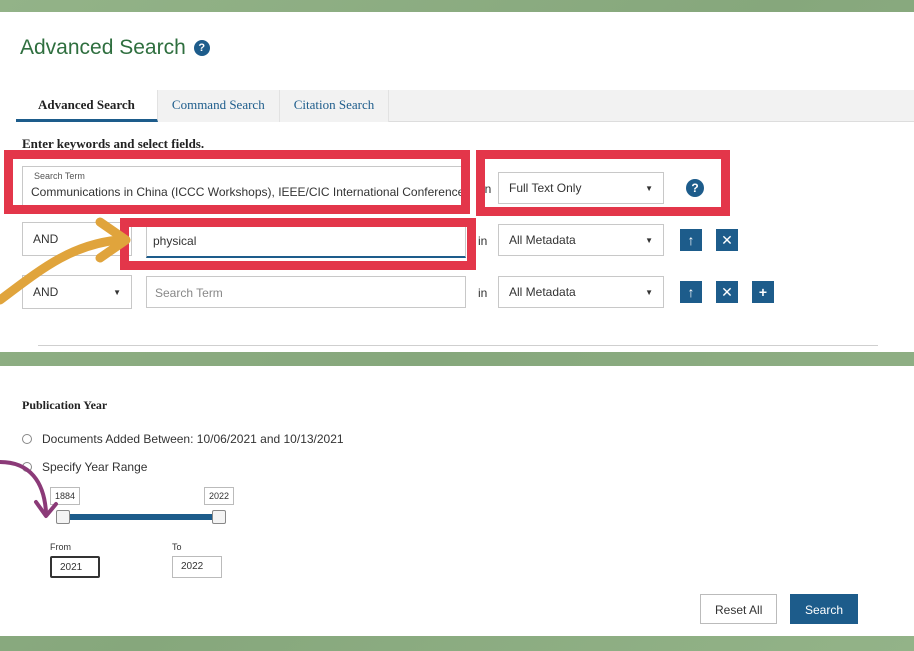  What do you see at coordinates (60, 547) in the screenshot?
I see `from-label: From` at bounding box center [60, 547].